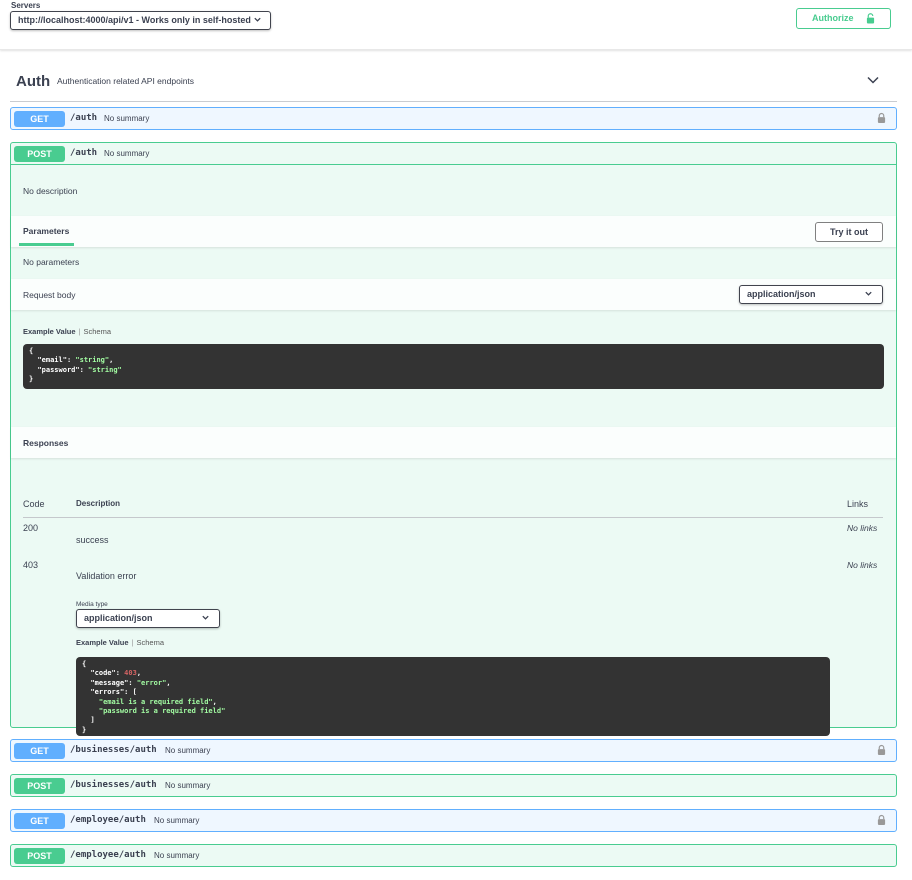 This screenshot has width=912, height=880. What do you see at coordinates (51, 262) in the screenshot?
I see `no-parameters-text: No parameters` at bounding box center [51, 262].